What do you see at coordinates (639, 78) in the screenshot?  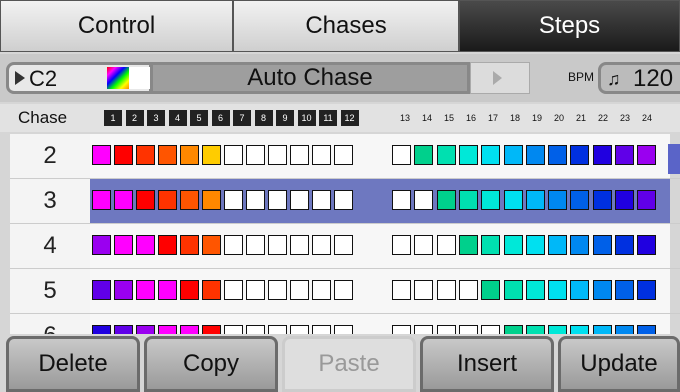 I see `bpm-field: ♫ 120` at bounding box center [639, 78].